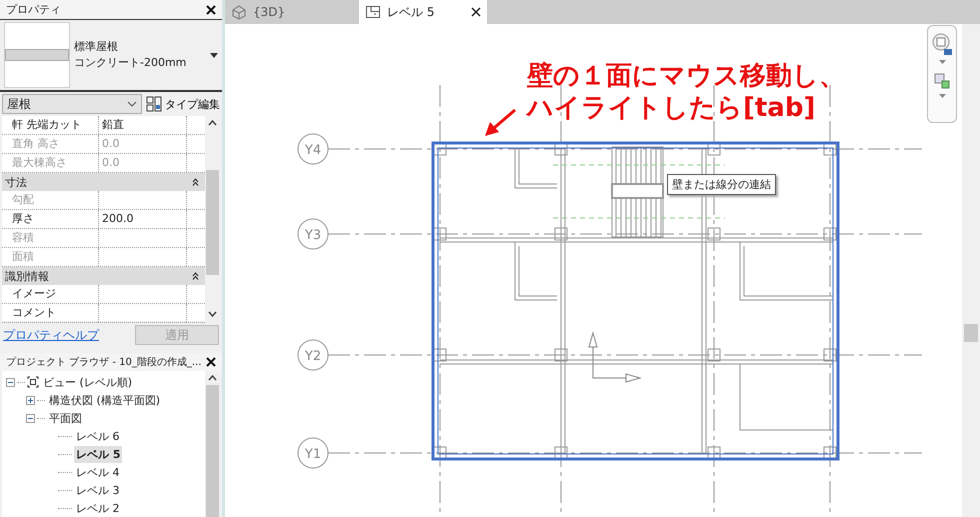 The image size is (980, 517). Describe the element at coordinates (87, 382) in the screenshot. I see `tree-item: ビュー (レベル順)` at that location.